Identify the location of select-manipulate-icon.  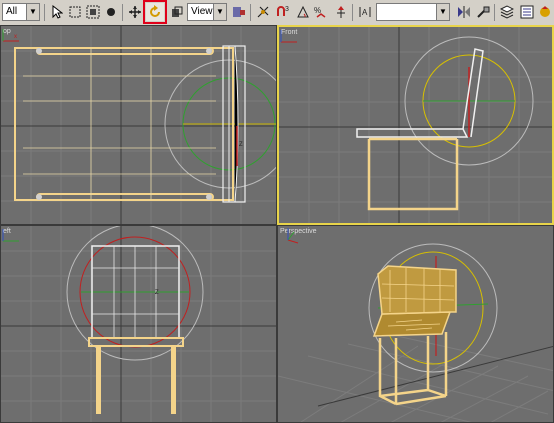
(263, 12).